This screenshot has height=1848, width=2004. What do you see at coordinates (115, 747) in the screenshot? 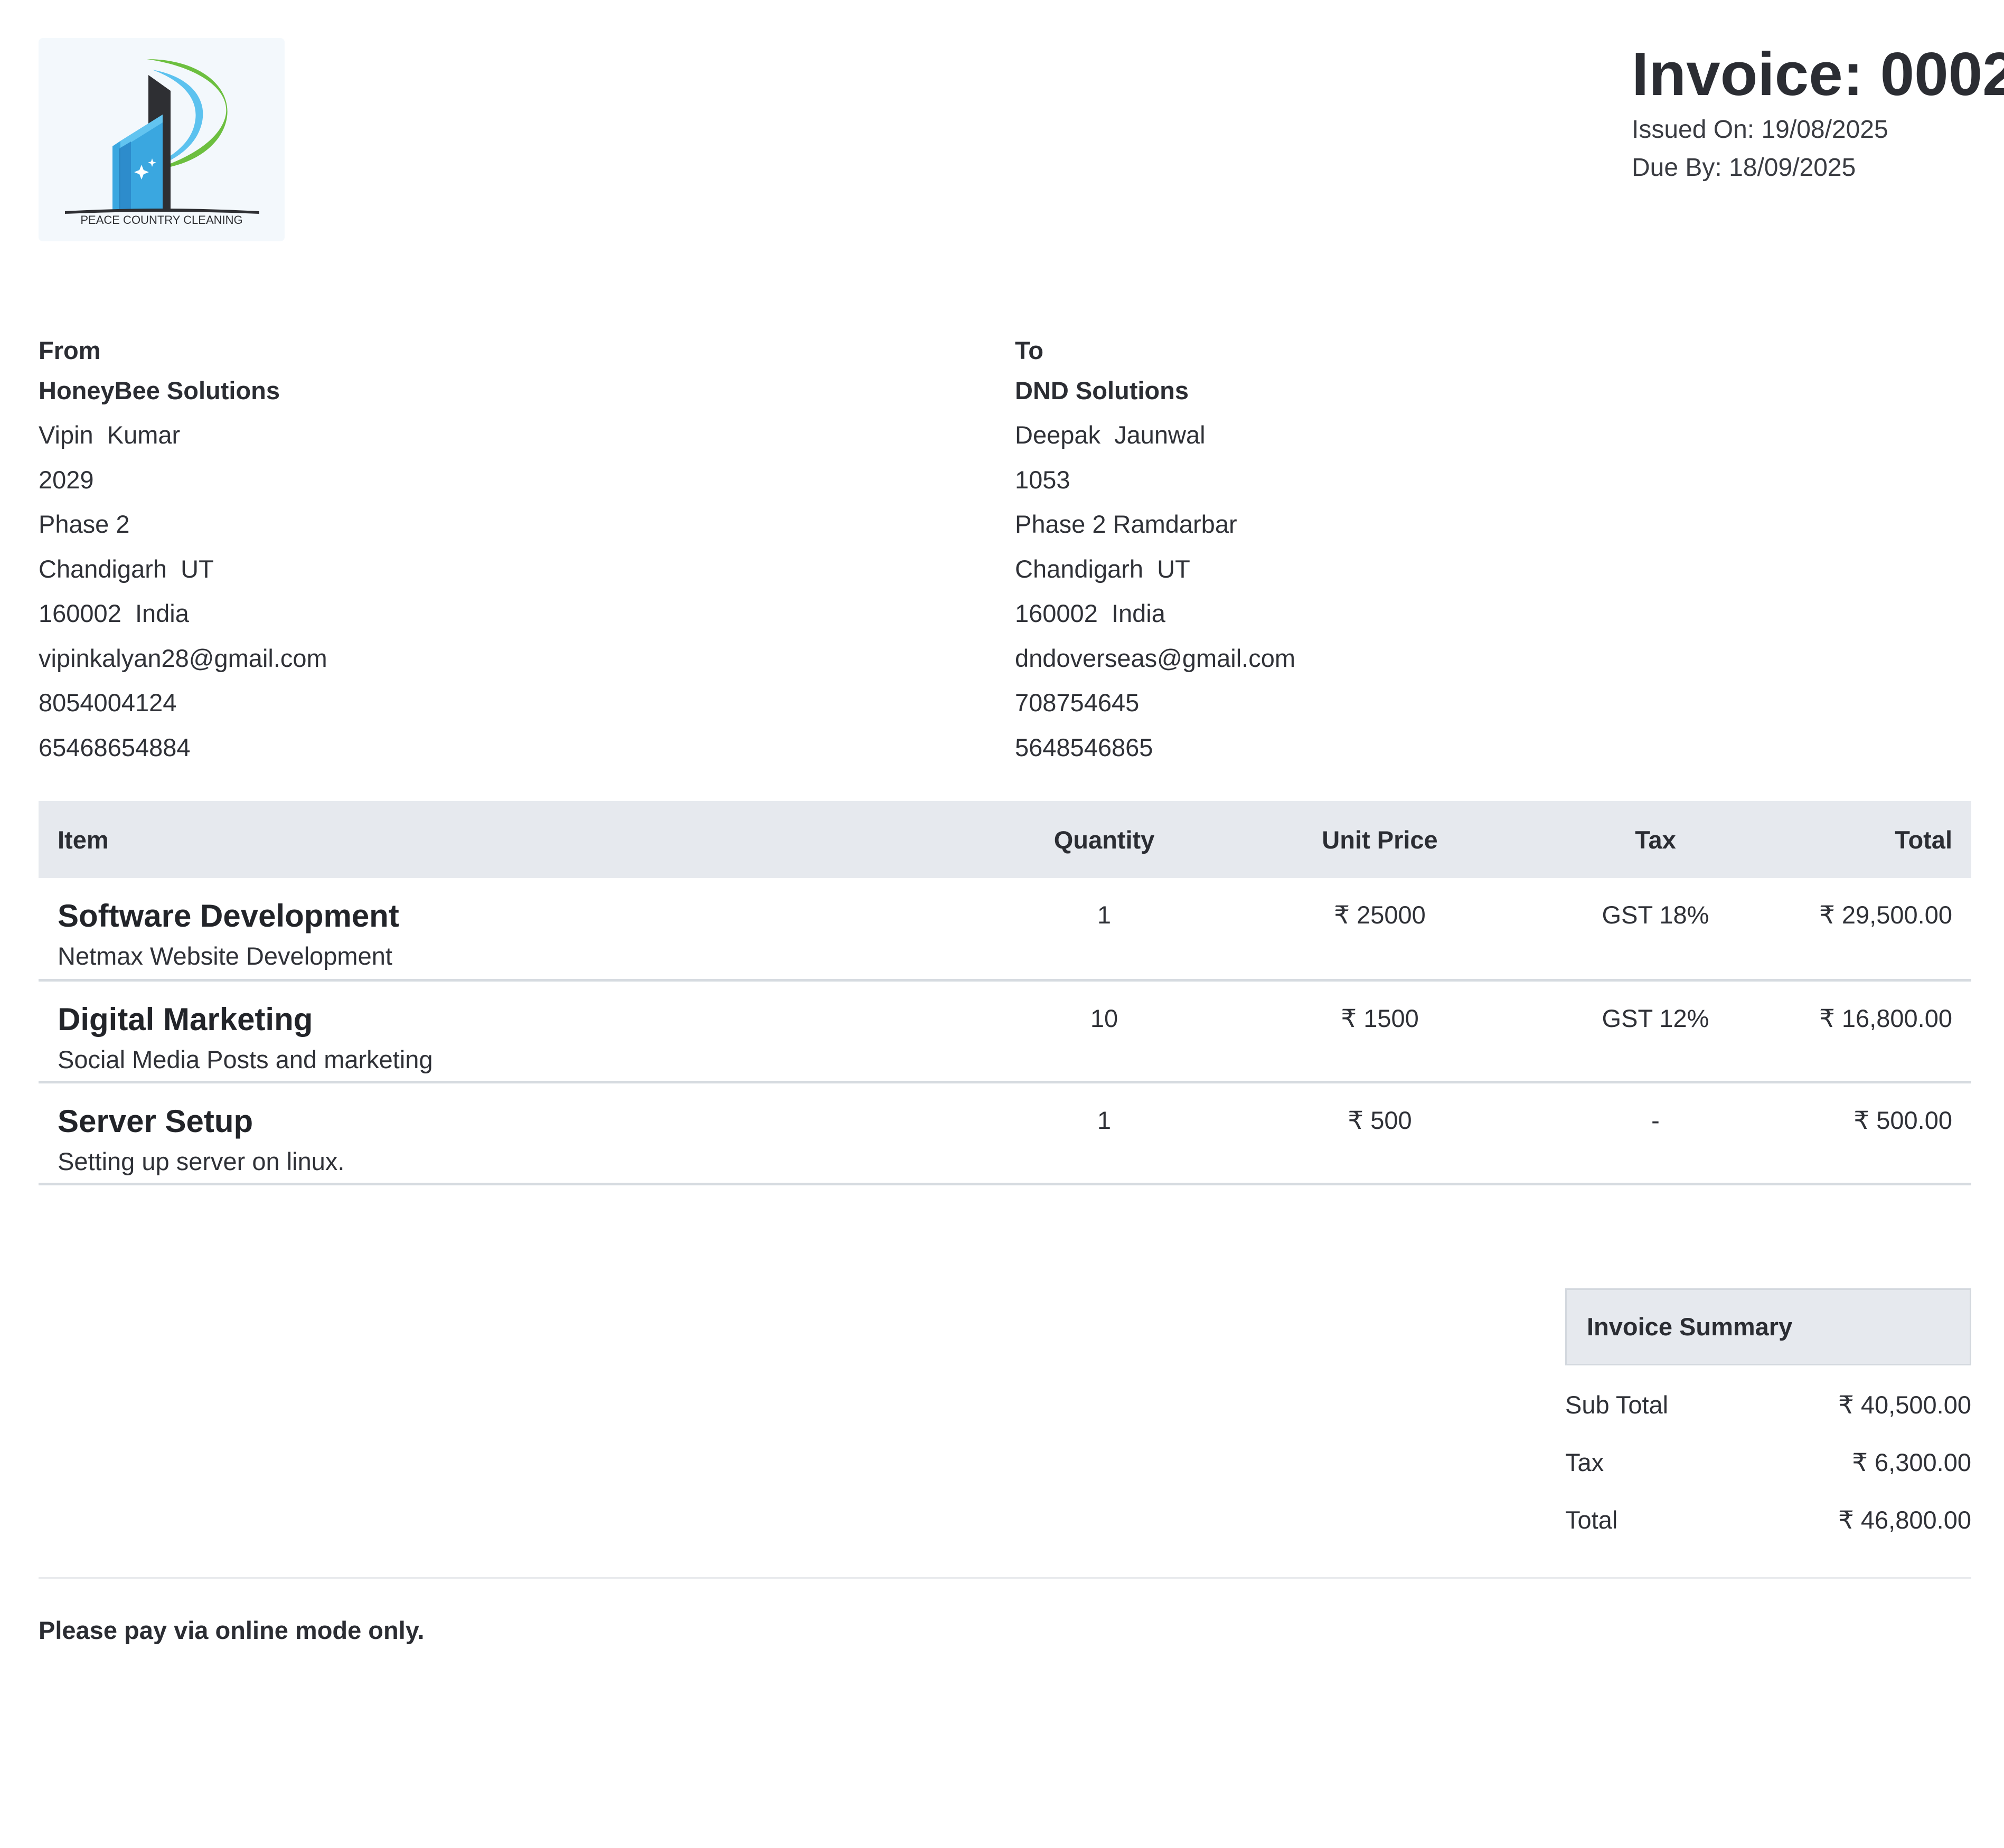
I see `from-tax-id: 65468654884` at bounding box center [115, 747].